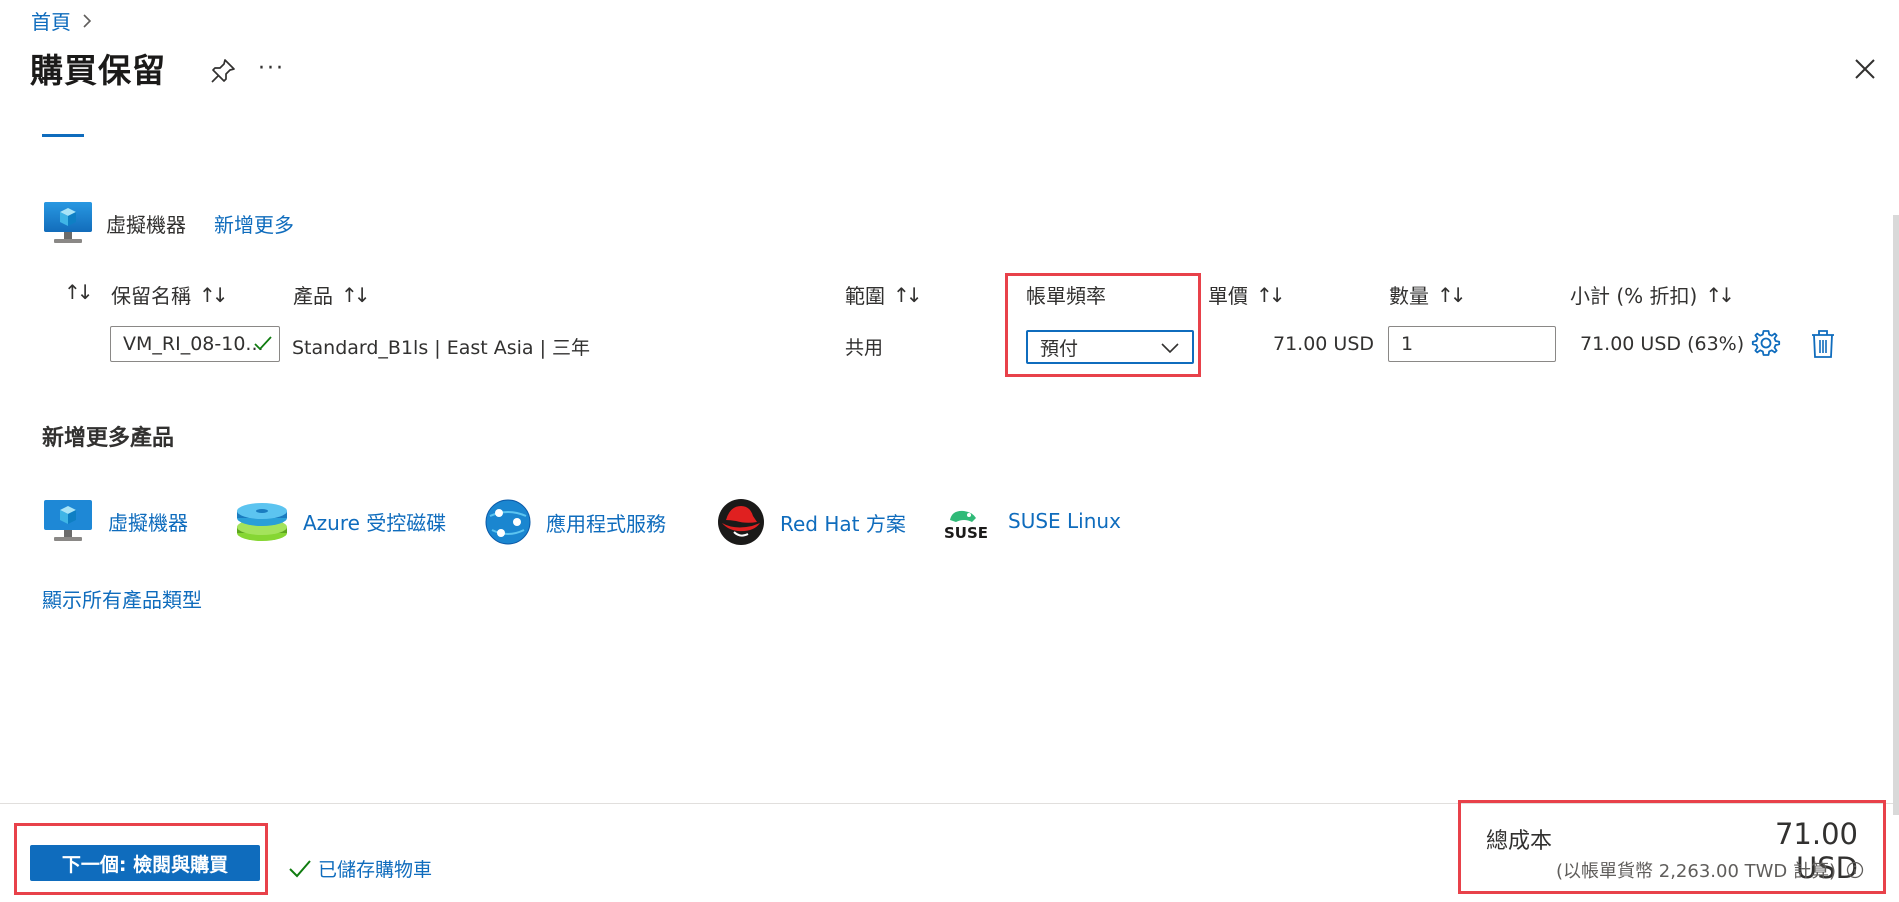 The width and height of the screenshot is (1899, 902). I want to click on product-tile-vm: 虛擬機器, so click(115, 521).